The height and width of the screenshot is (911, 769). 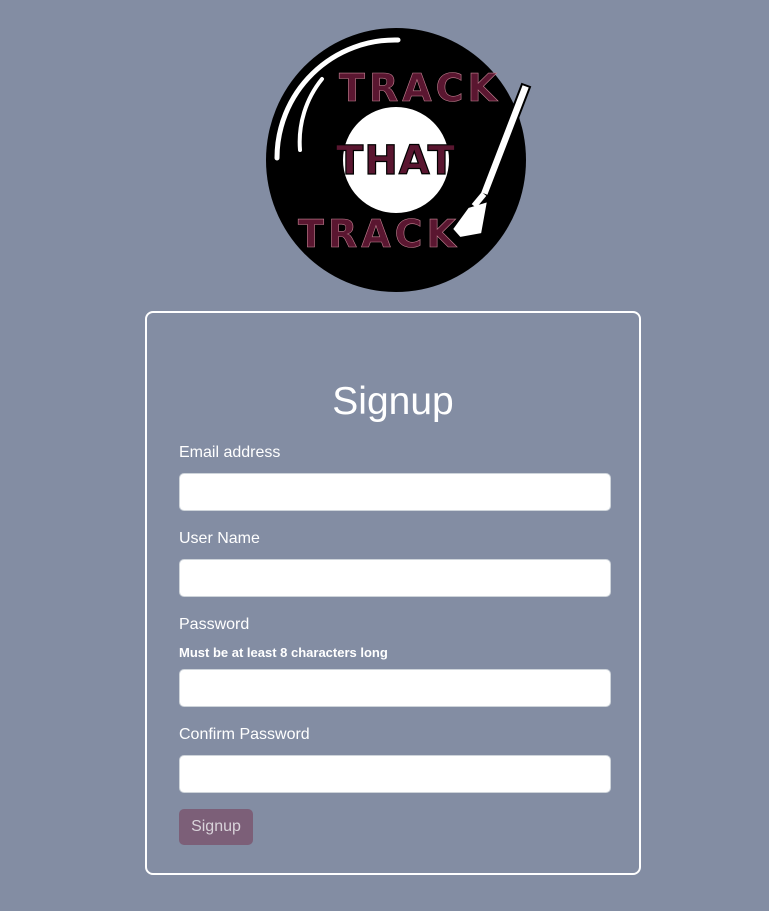 I want to click on username-field, so click(x=395, y=578).